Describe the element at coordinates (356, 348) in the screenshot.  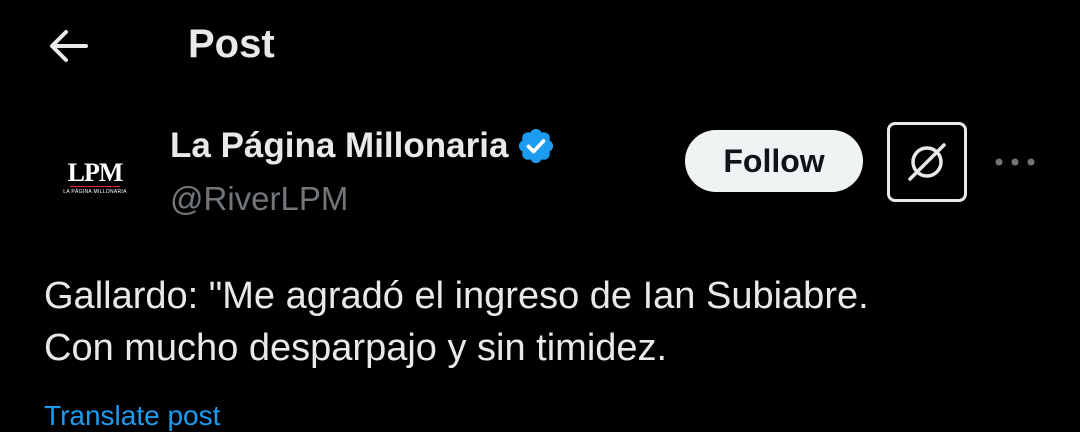
I see `post-text-line: Con mucho desparpajo y sin timidez.` at that location.